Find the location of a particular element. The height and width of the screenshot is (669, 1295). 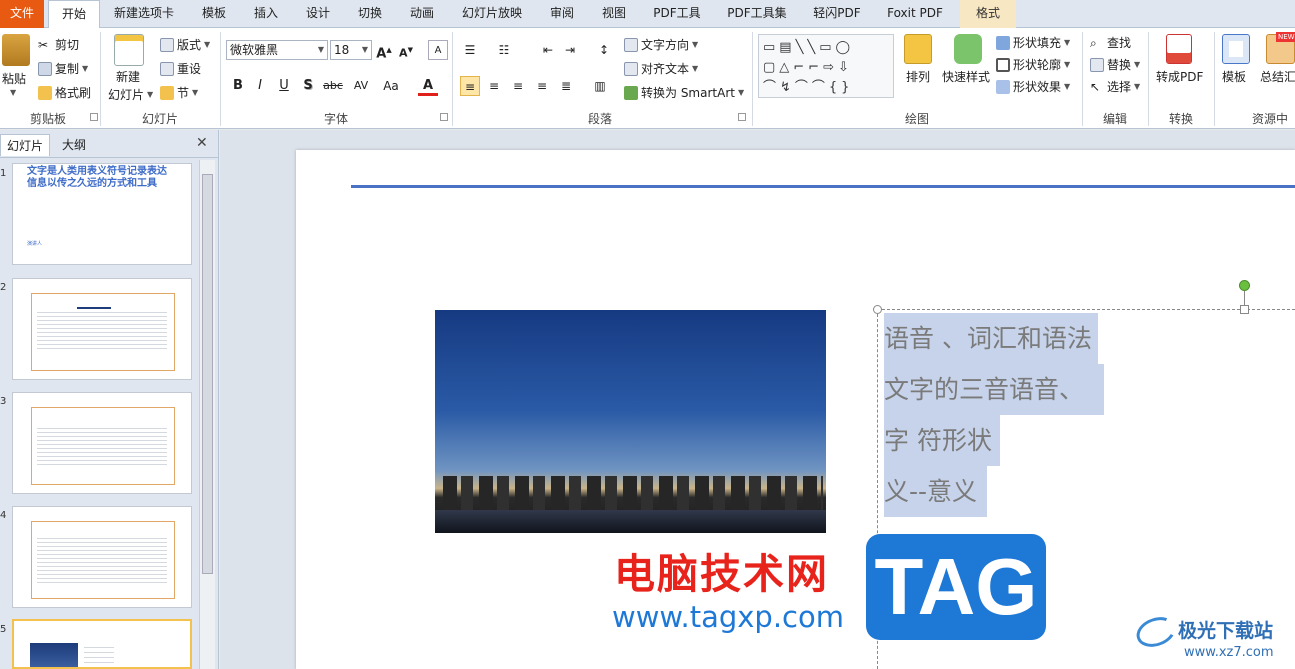

underline-button: U is located at coordinates (284, 86).